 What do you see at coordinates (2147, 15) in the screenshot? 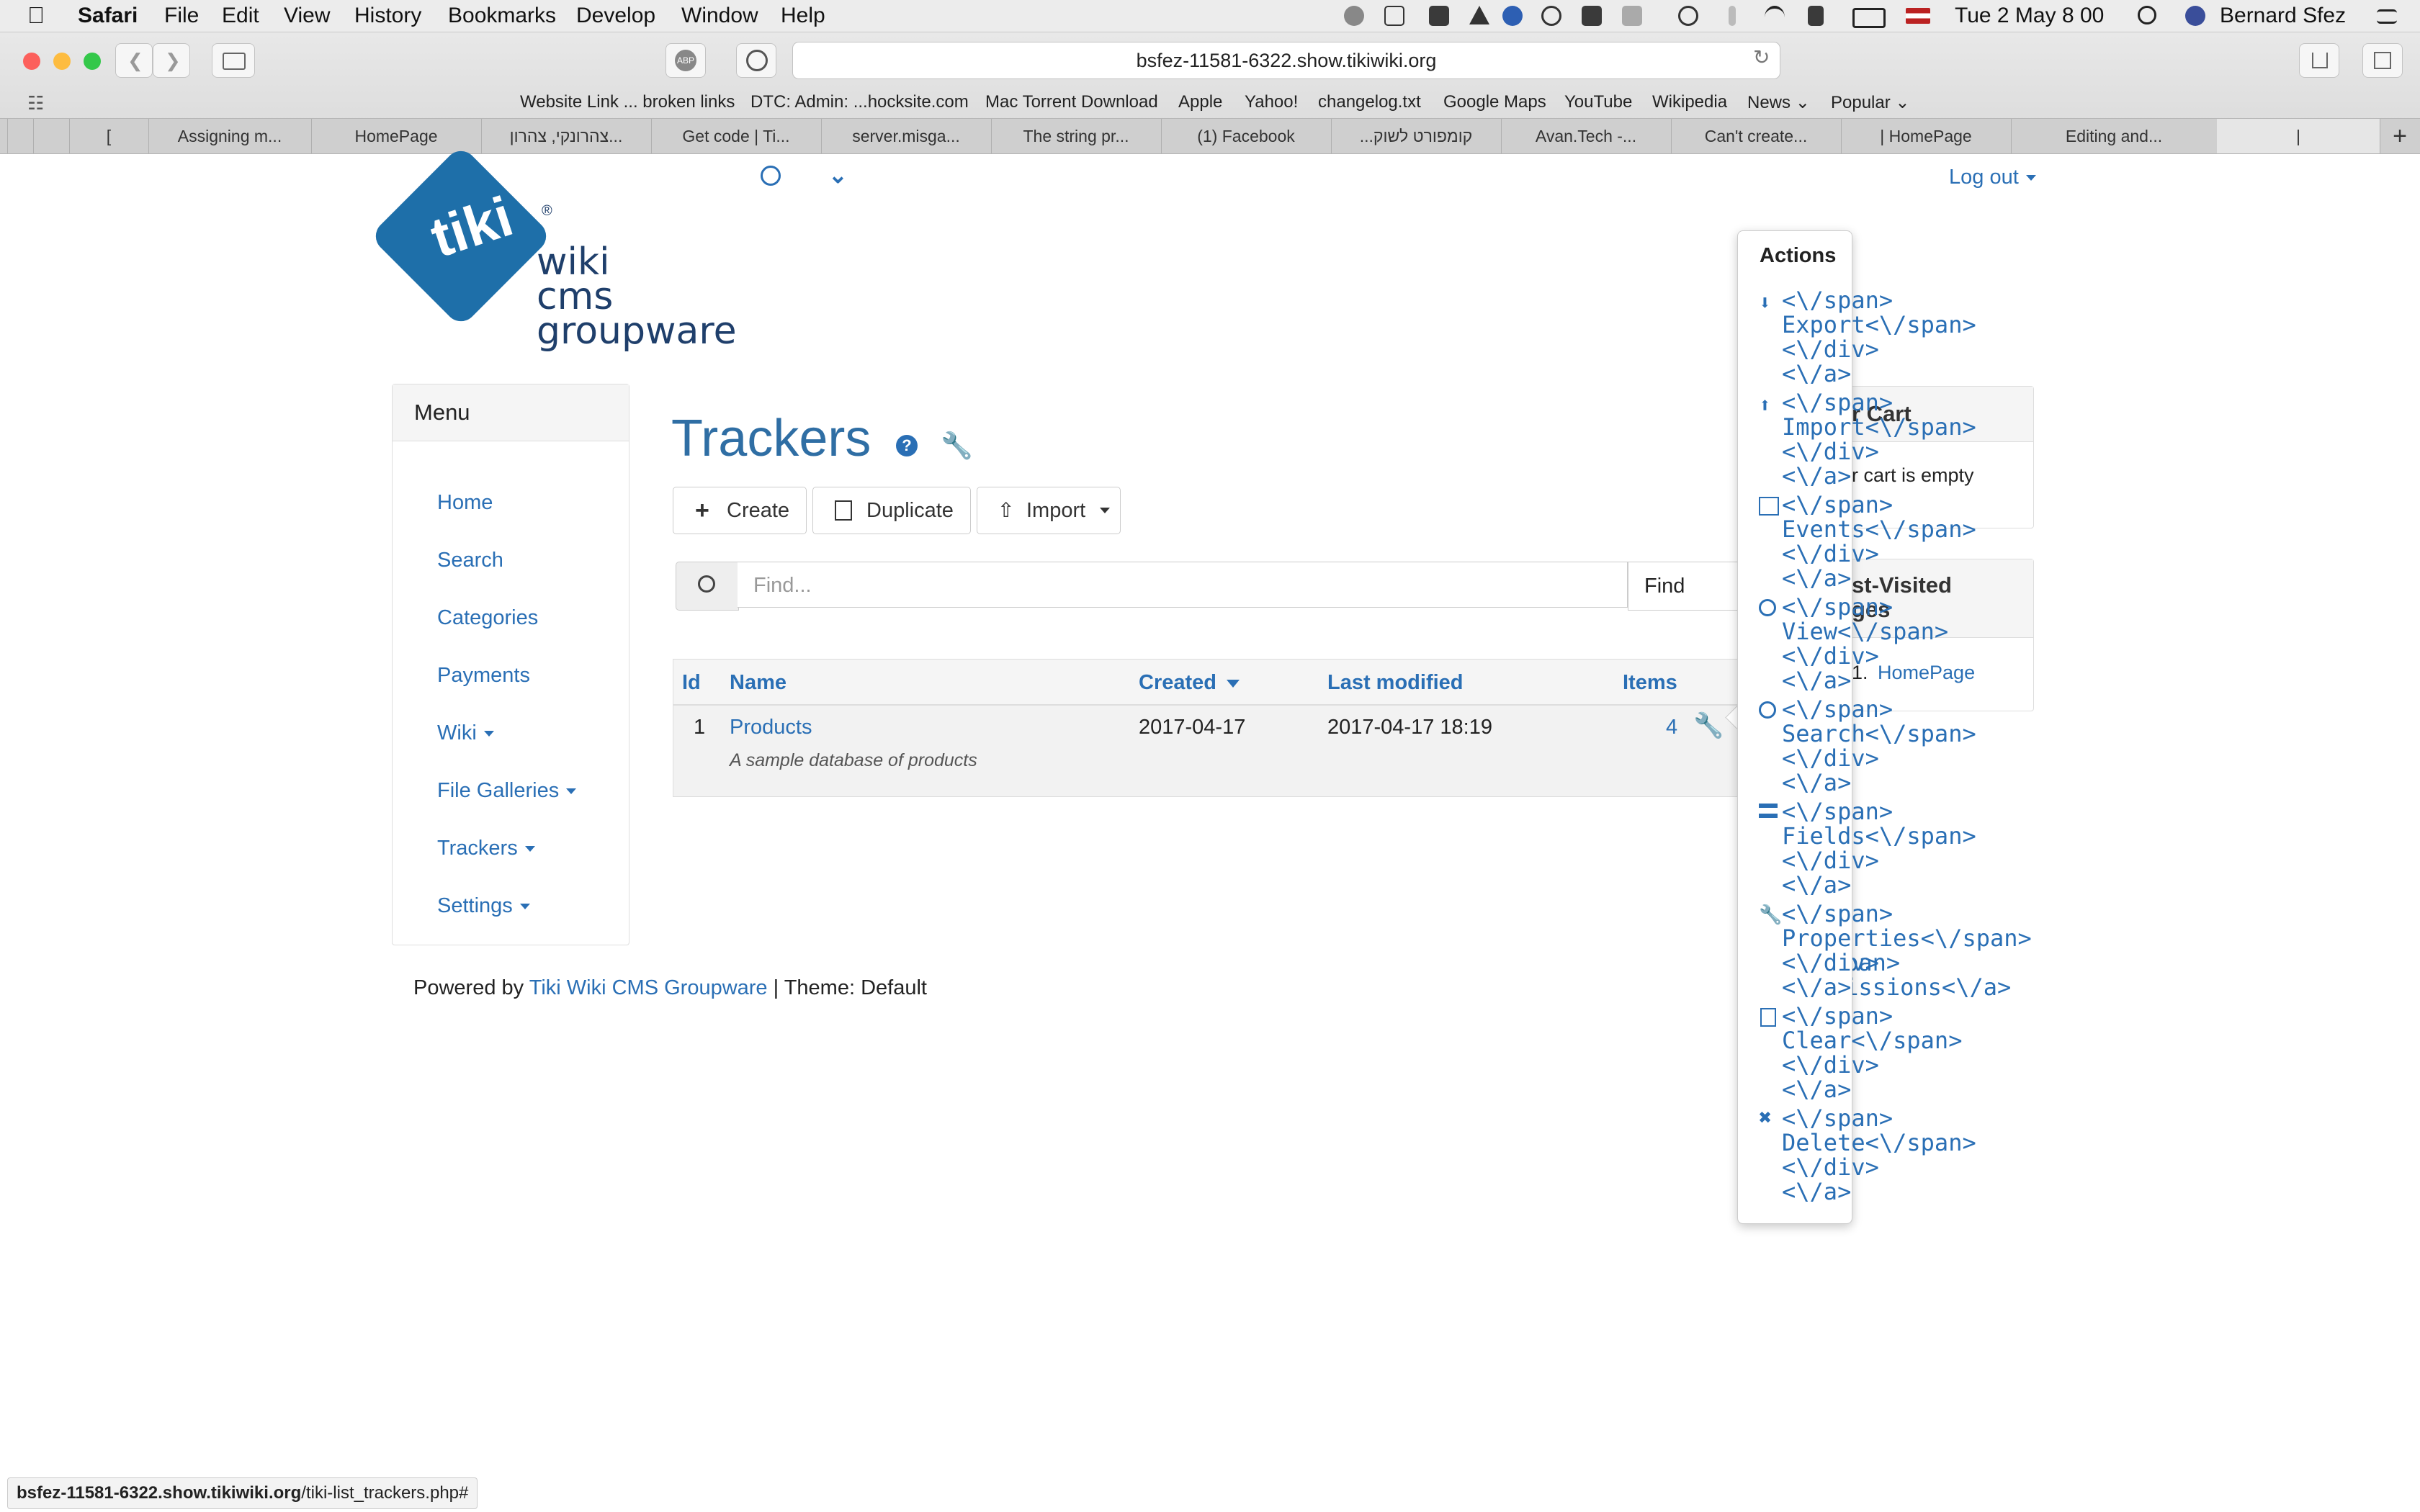
I see `spotlight-icon` at bounding box center [2147, 15].